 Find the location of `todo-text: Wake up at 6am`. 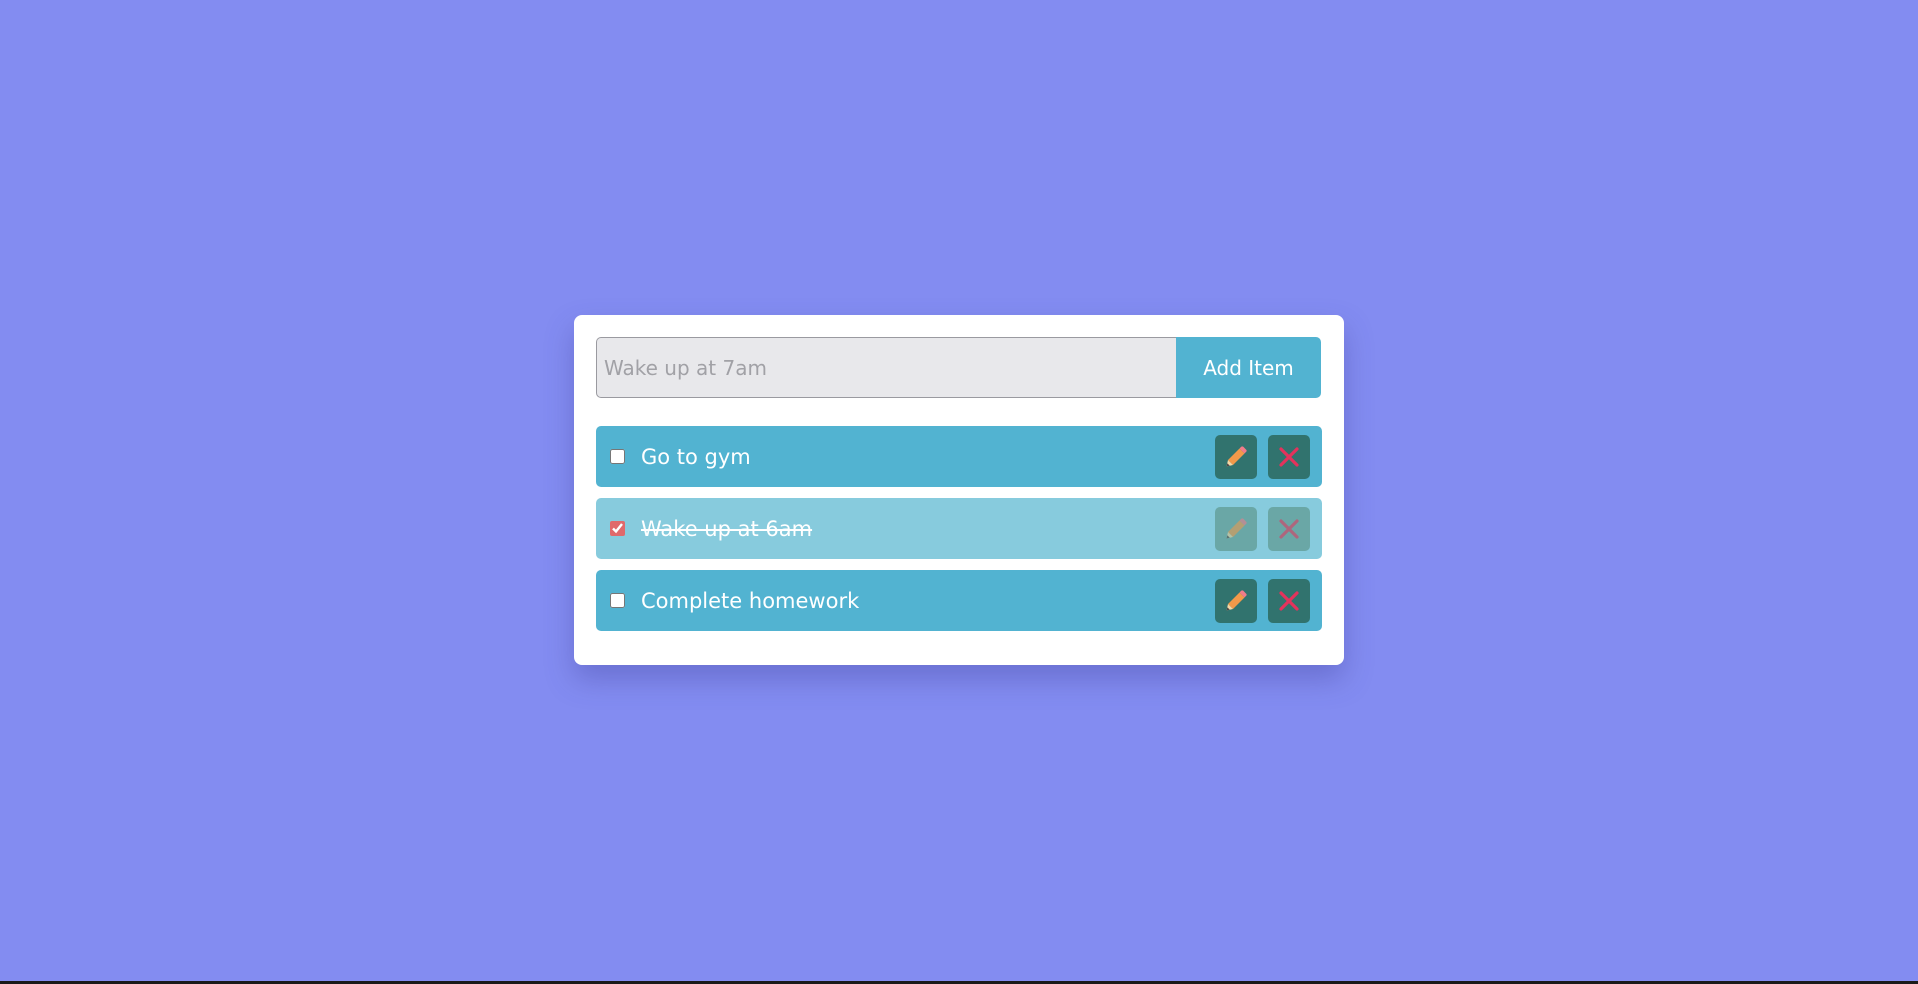

todo-text: Wake up at 6am is located at coordinates (727, 528).